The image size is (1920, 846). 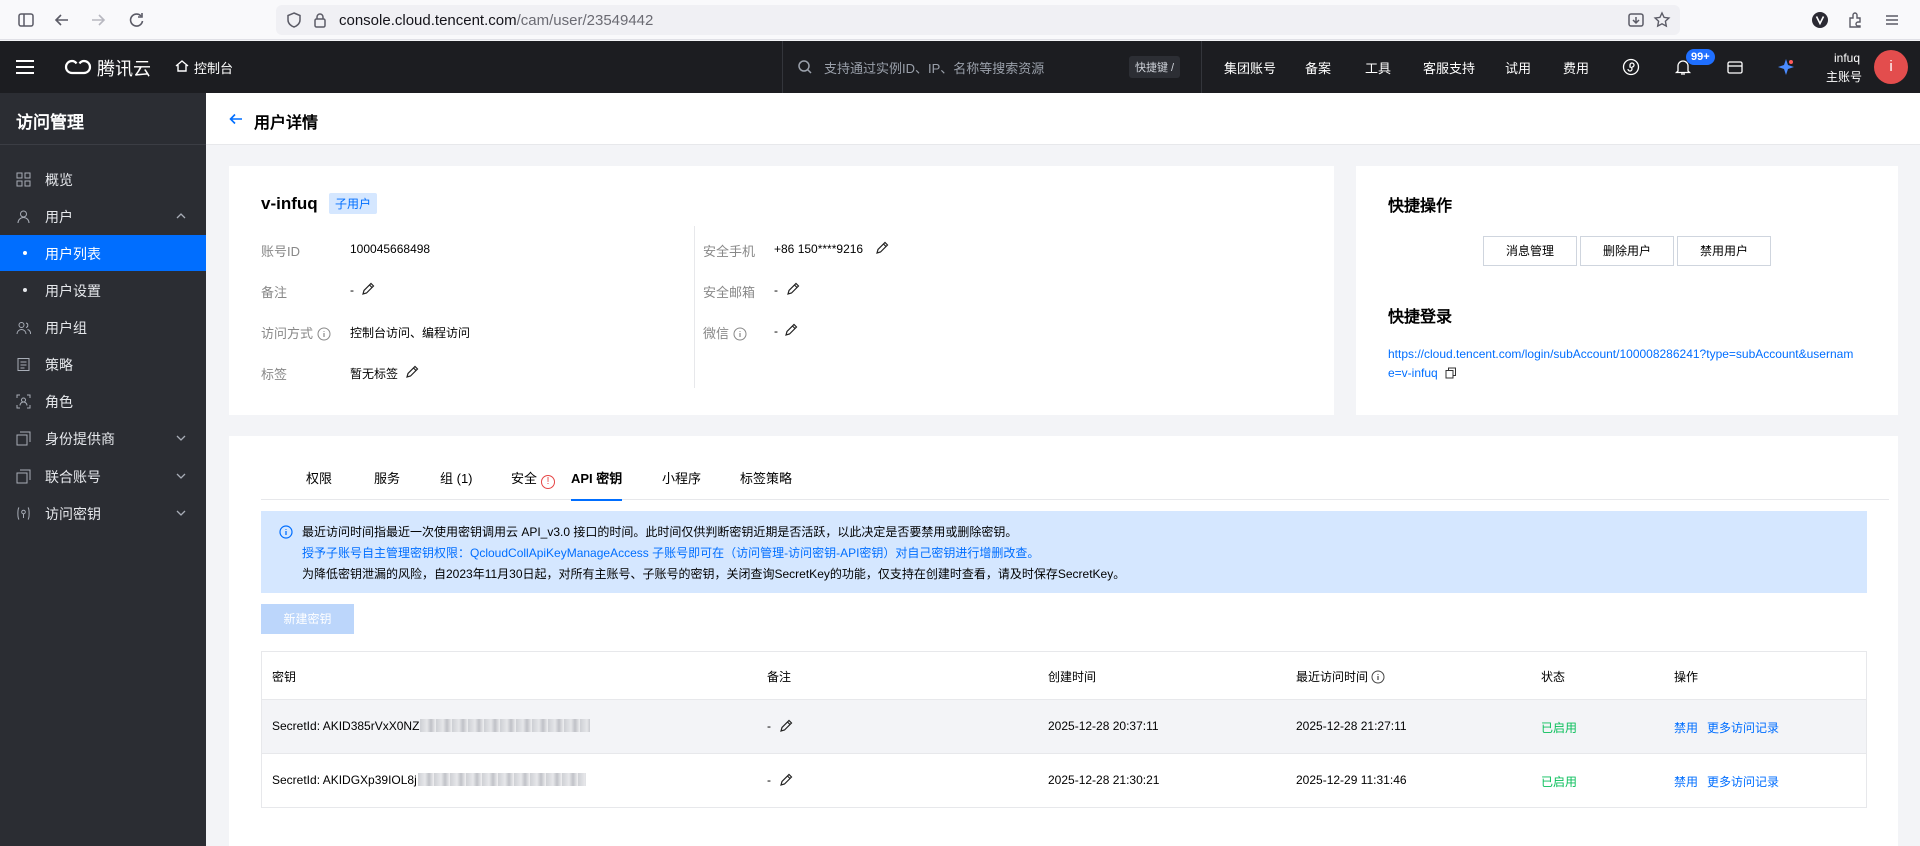 I want to click on sidebar-item-label: 身份提供商, so click(x=80, y=439).